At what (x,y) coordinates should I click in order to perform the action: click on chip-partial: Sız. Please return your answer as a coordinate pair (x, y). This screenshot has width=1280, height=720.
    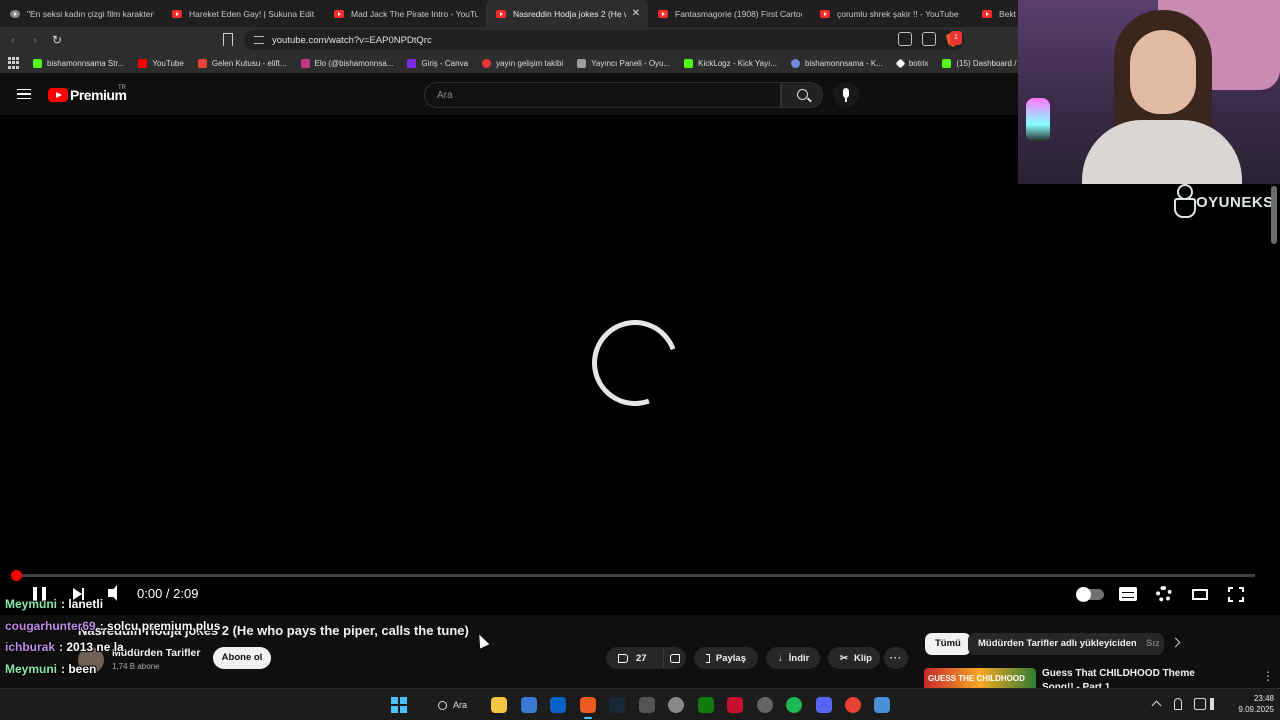
    Looking at the image, I should click on (1150, 644).